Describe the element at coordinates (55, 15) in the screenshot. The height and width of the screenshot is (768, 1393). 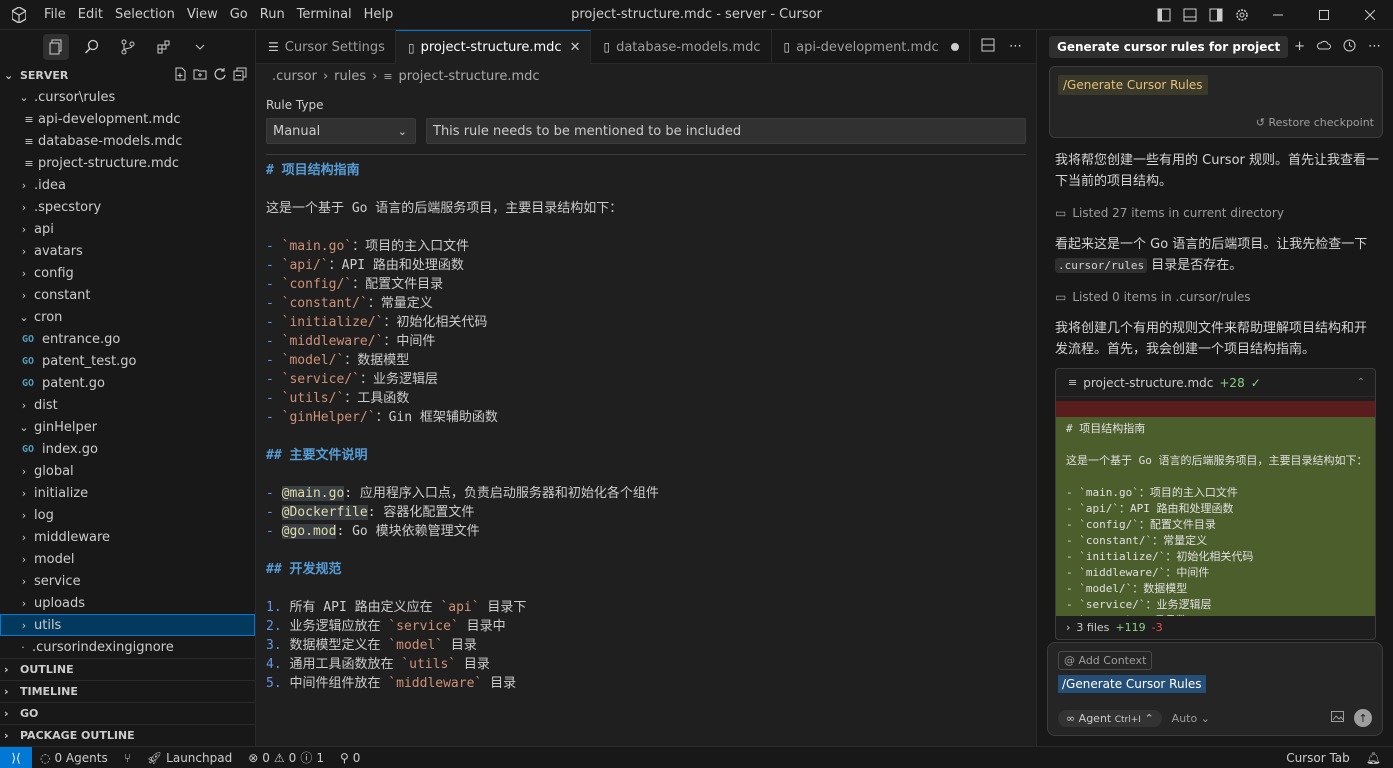
I see `menu-file: File` at that location.